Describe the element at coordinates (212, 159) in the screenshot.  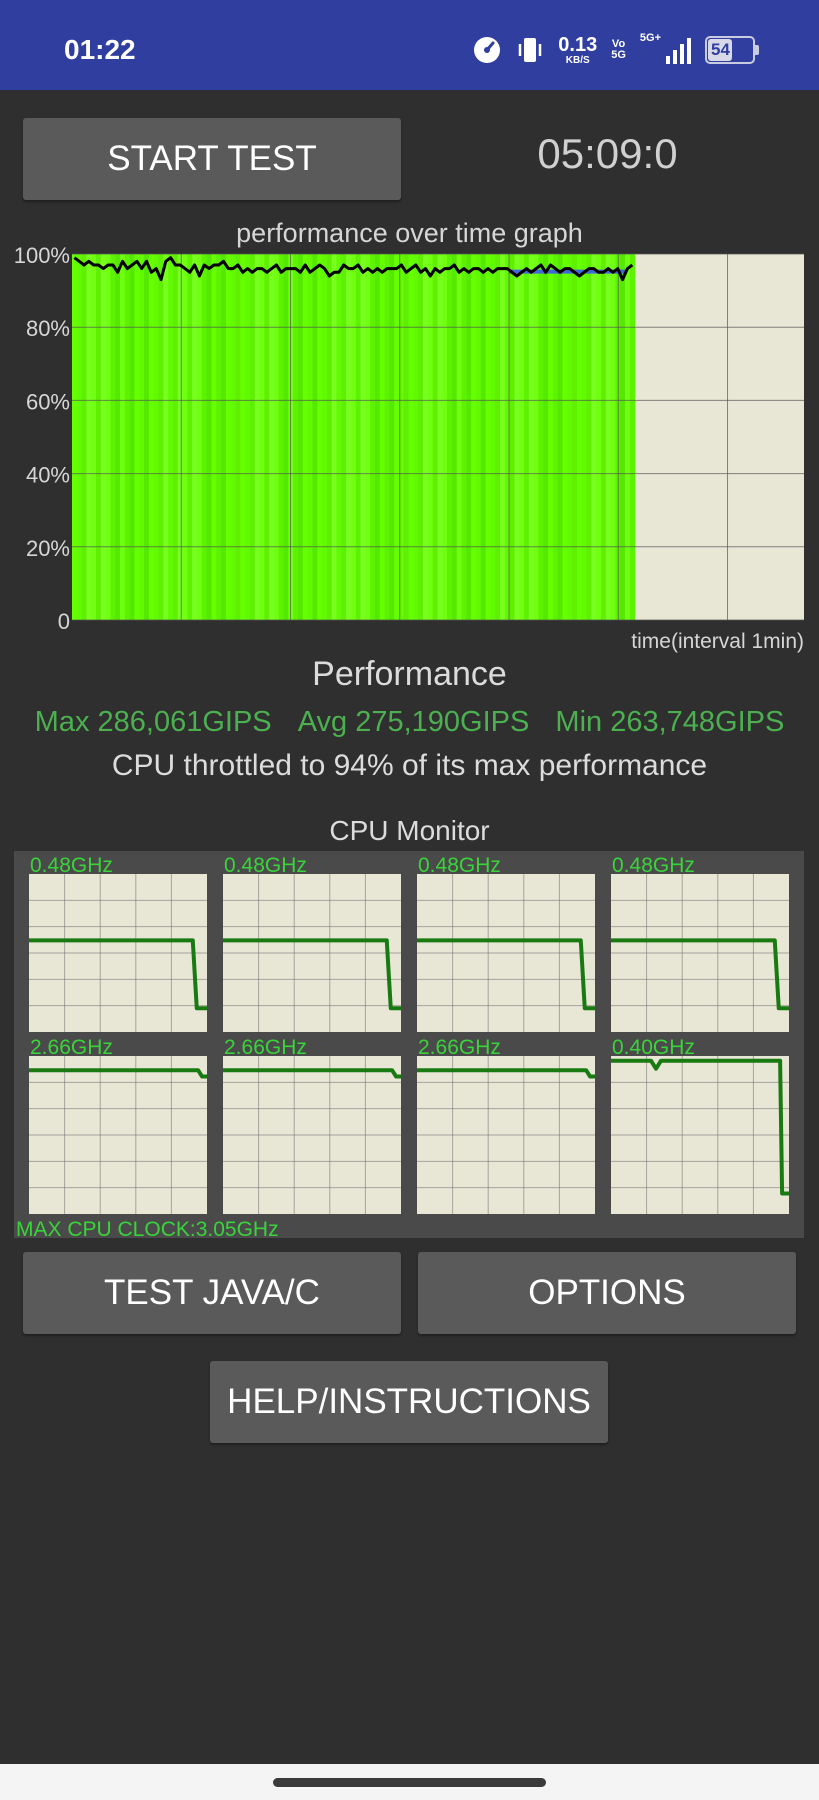
I see `start-test-button: START TEST` at that location.